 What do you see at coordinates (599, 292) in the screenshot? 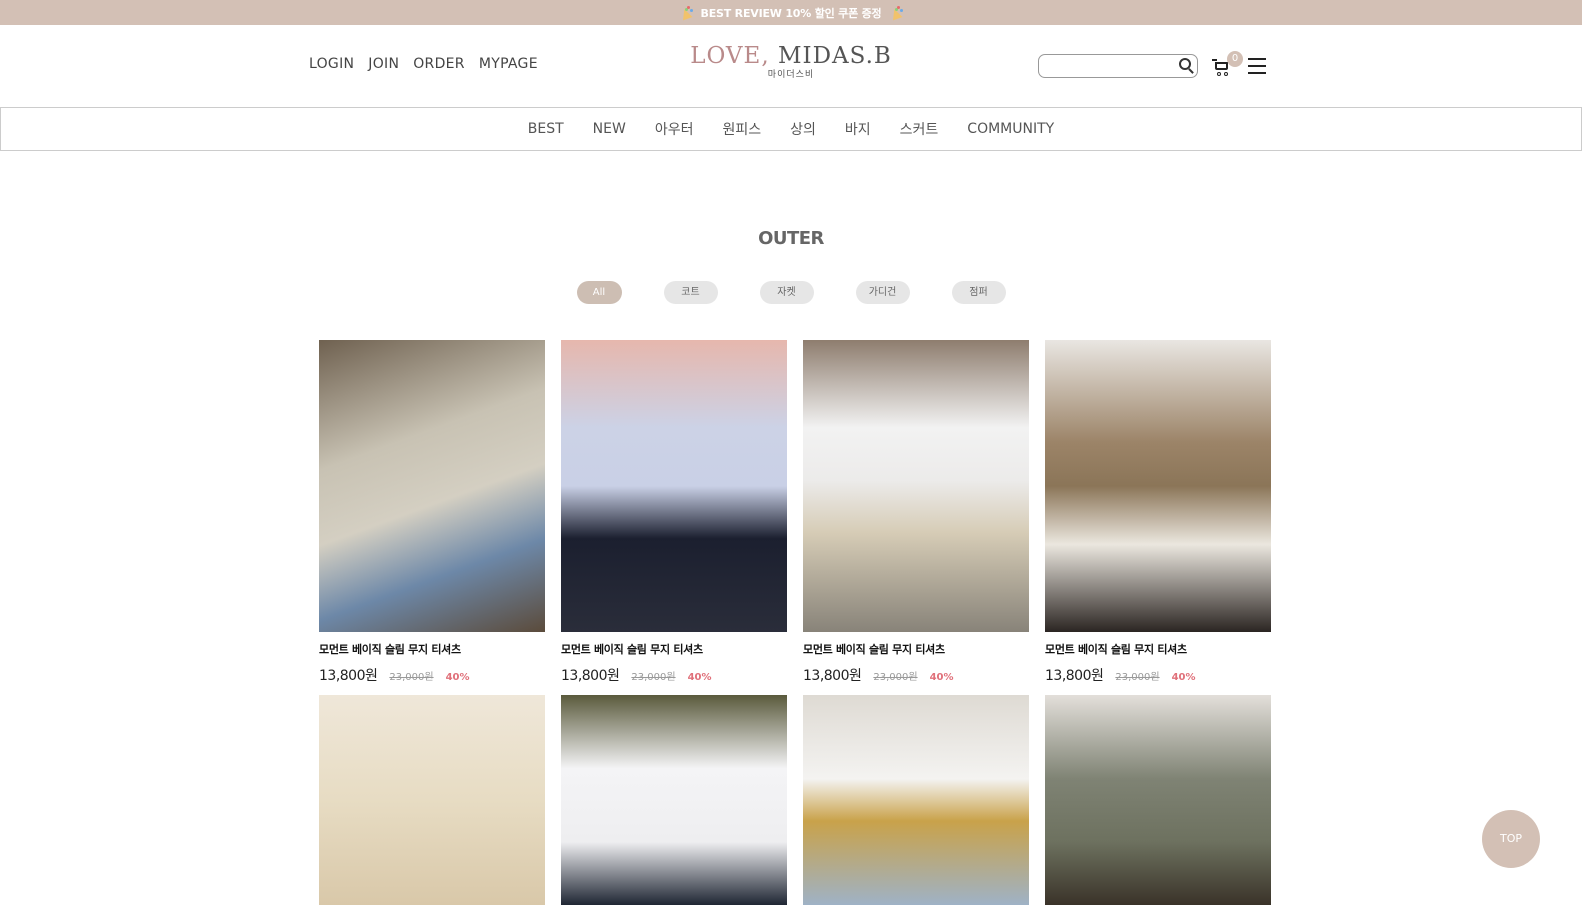
I see `filter-all: All` at bounding box center [599, 292].